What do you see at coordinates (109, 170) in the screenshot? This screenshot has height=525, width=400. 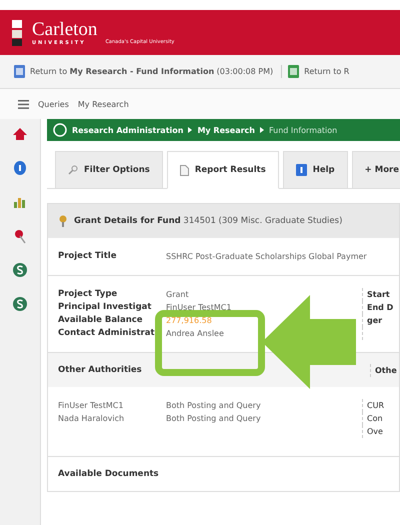 I see `tab: Filter Options` at bounding box center [109, 170].